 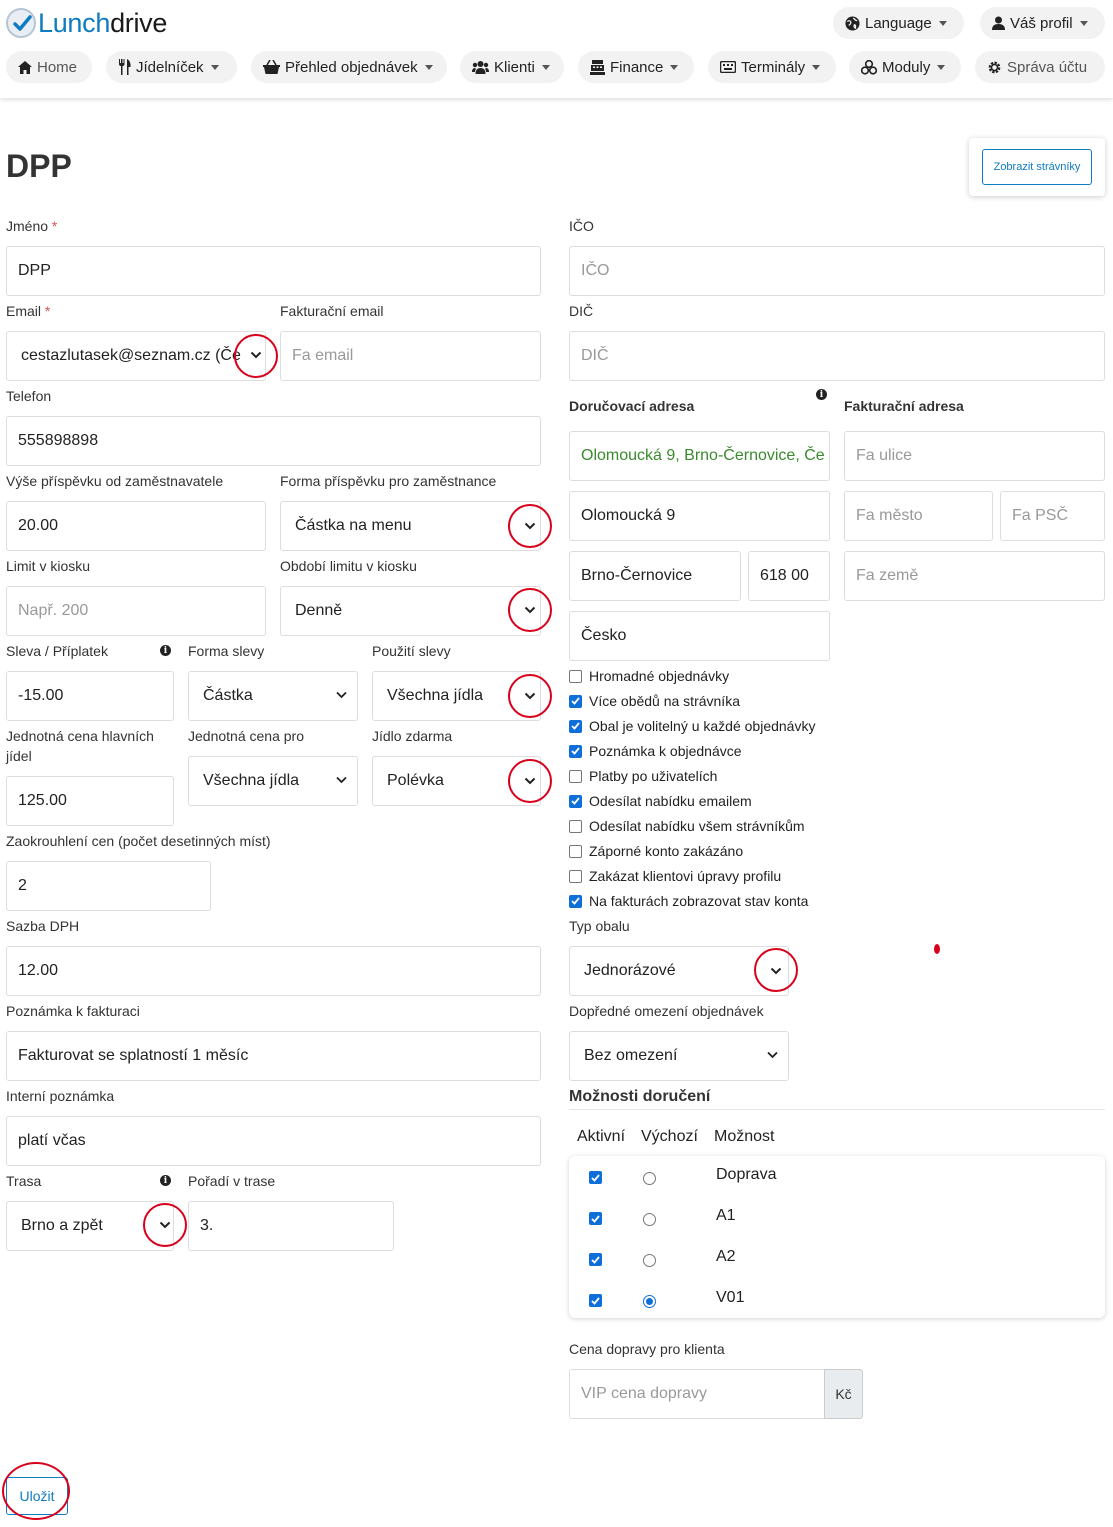 I want to click on internal-note-input: platí včas, so click(x=273, y=1141).